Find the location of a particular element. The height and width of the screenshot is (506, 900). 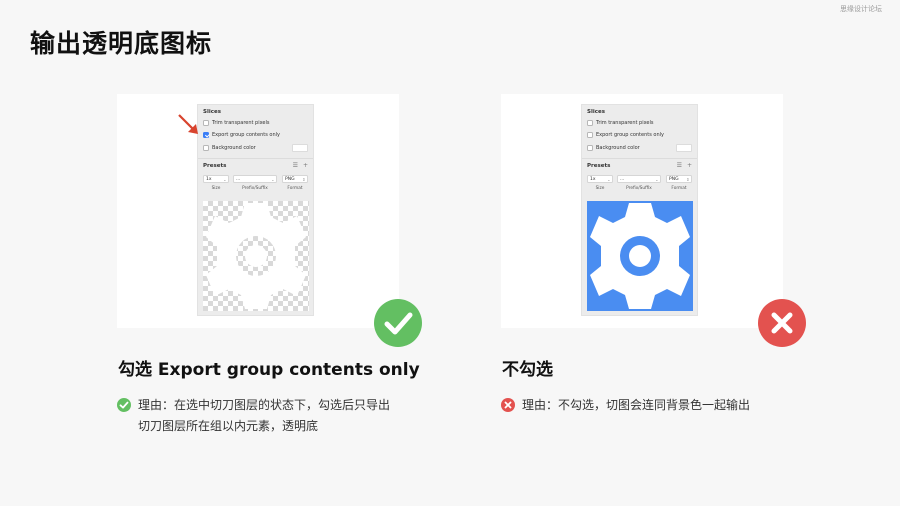

right-reason: 理由：不勾选，切图会连同背景色一起输出 is located at coordinates (636, 405).